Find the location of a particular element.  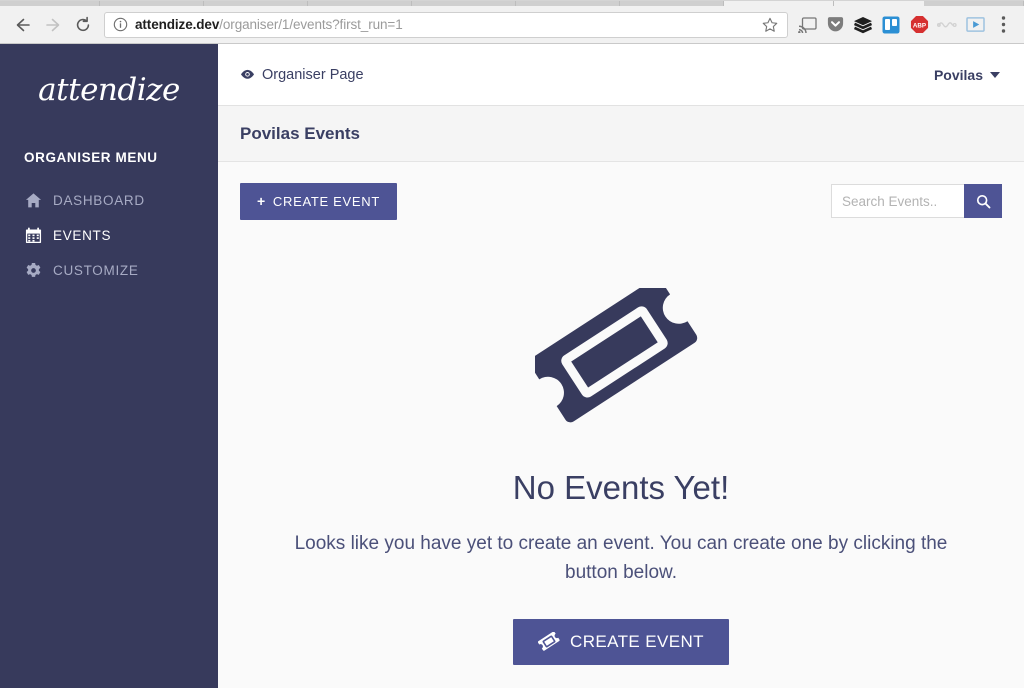

back-button is located at coordinates (23, 25).